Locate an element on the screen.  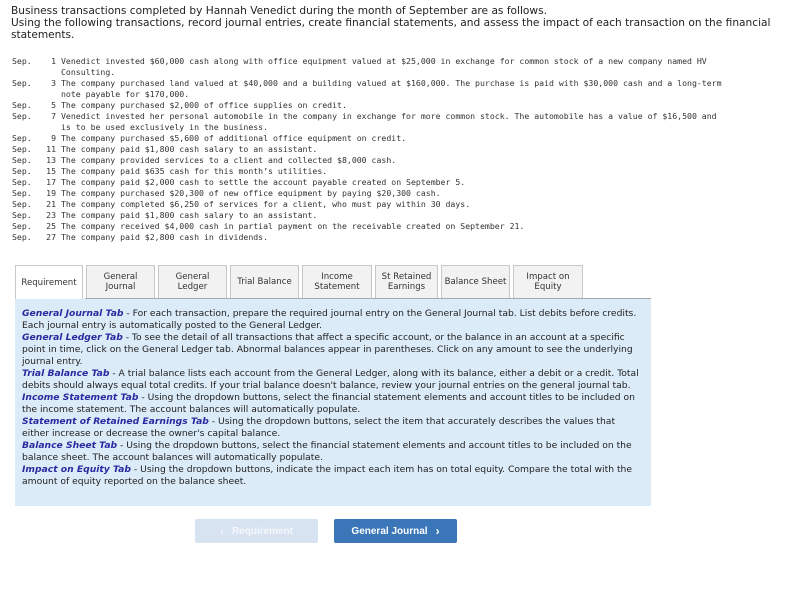
instruction-keyword: Balance Sheet Tab is located at coordinates (70, 445).